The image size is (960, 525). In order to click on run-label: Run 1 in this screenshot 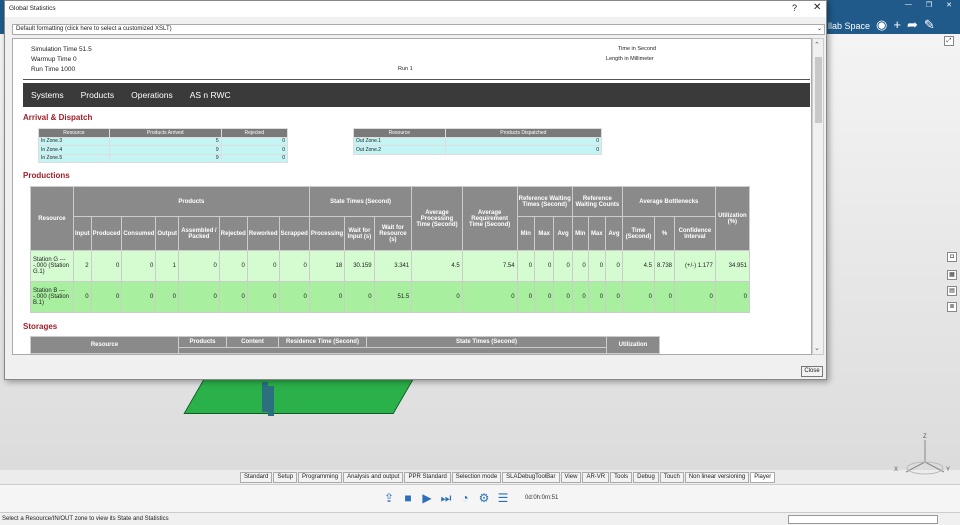, I will do `click(405, 69)`.